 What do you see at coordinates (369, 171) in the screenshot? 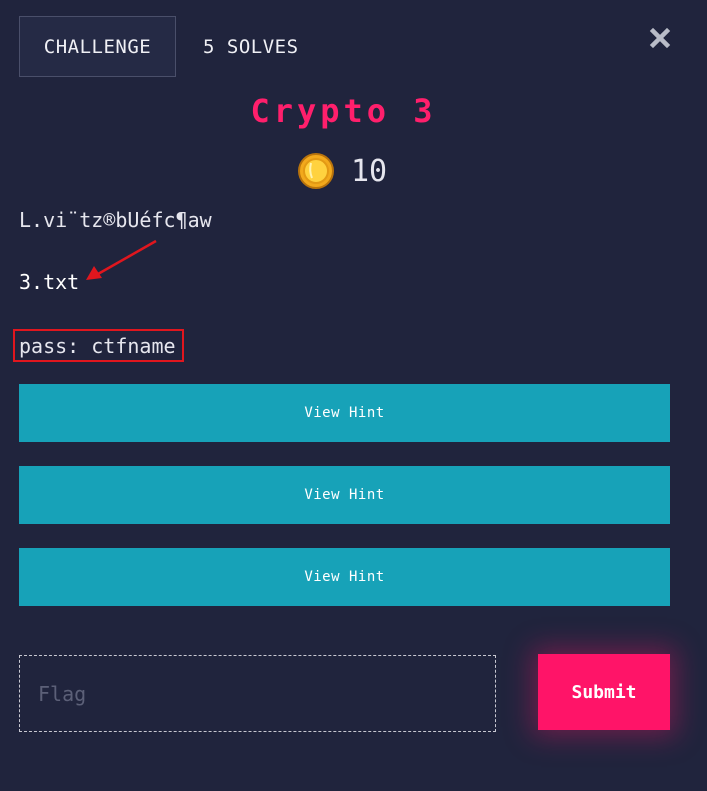
I see `points-value: 10` at bounding box center [369, 171].